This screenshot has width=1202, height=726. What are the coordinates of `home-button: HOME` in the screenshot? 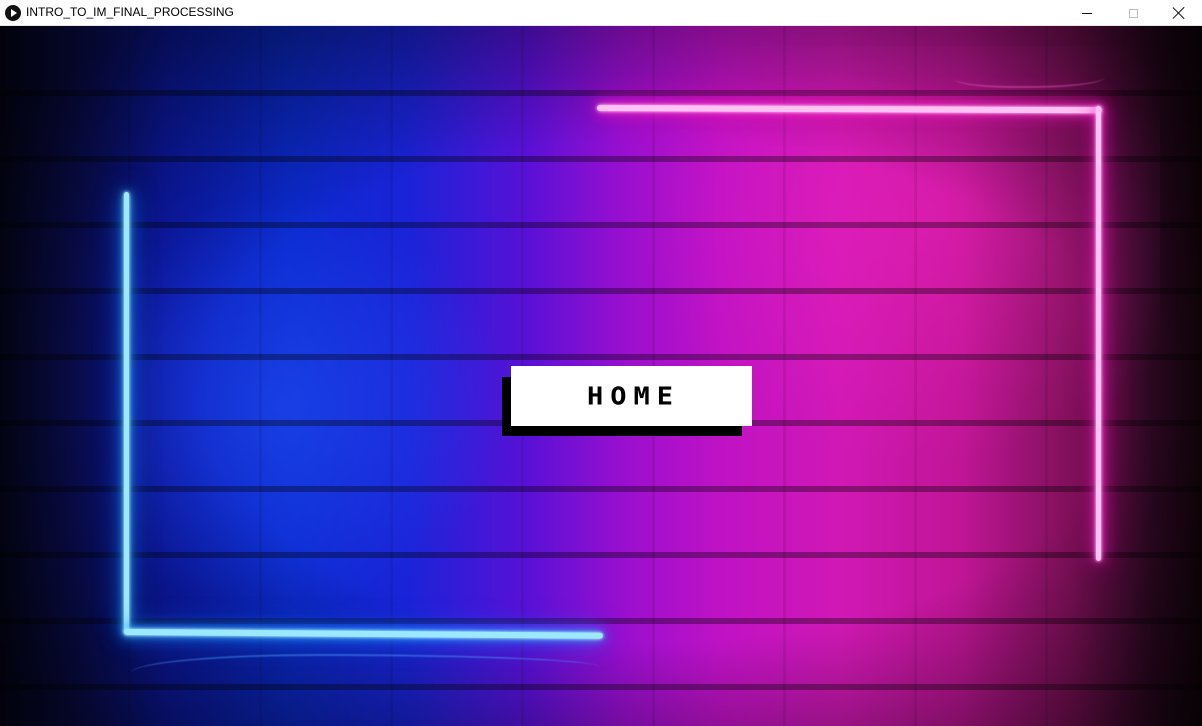 It's located at (631, 396).